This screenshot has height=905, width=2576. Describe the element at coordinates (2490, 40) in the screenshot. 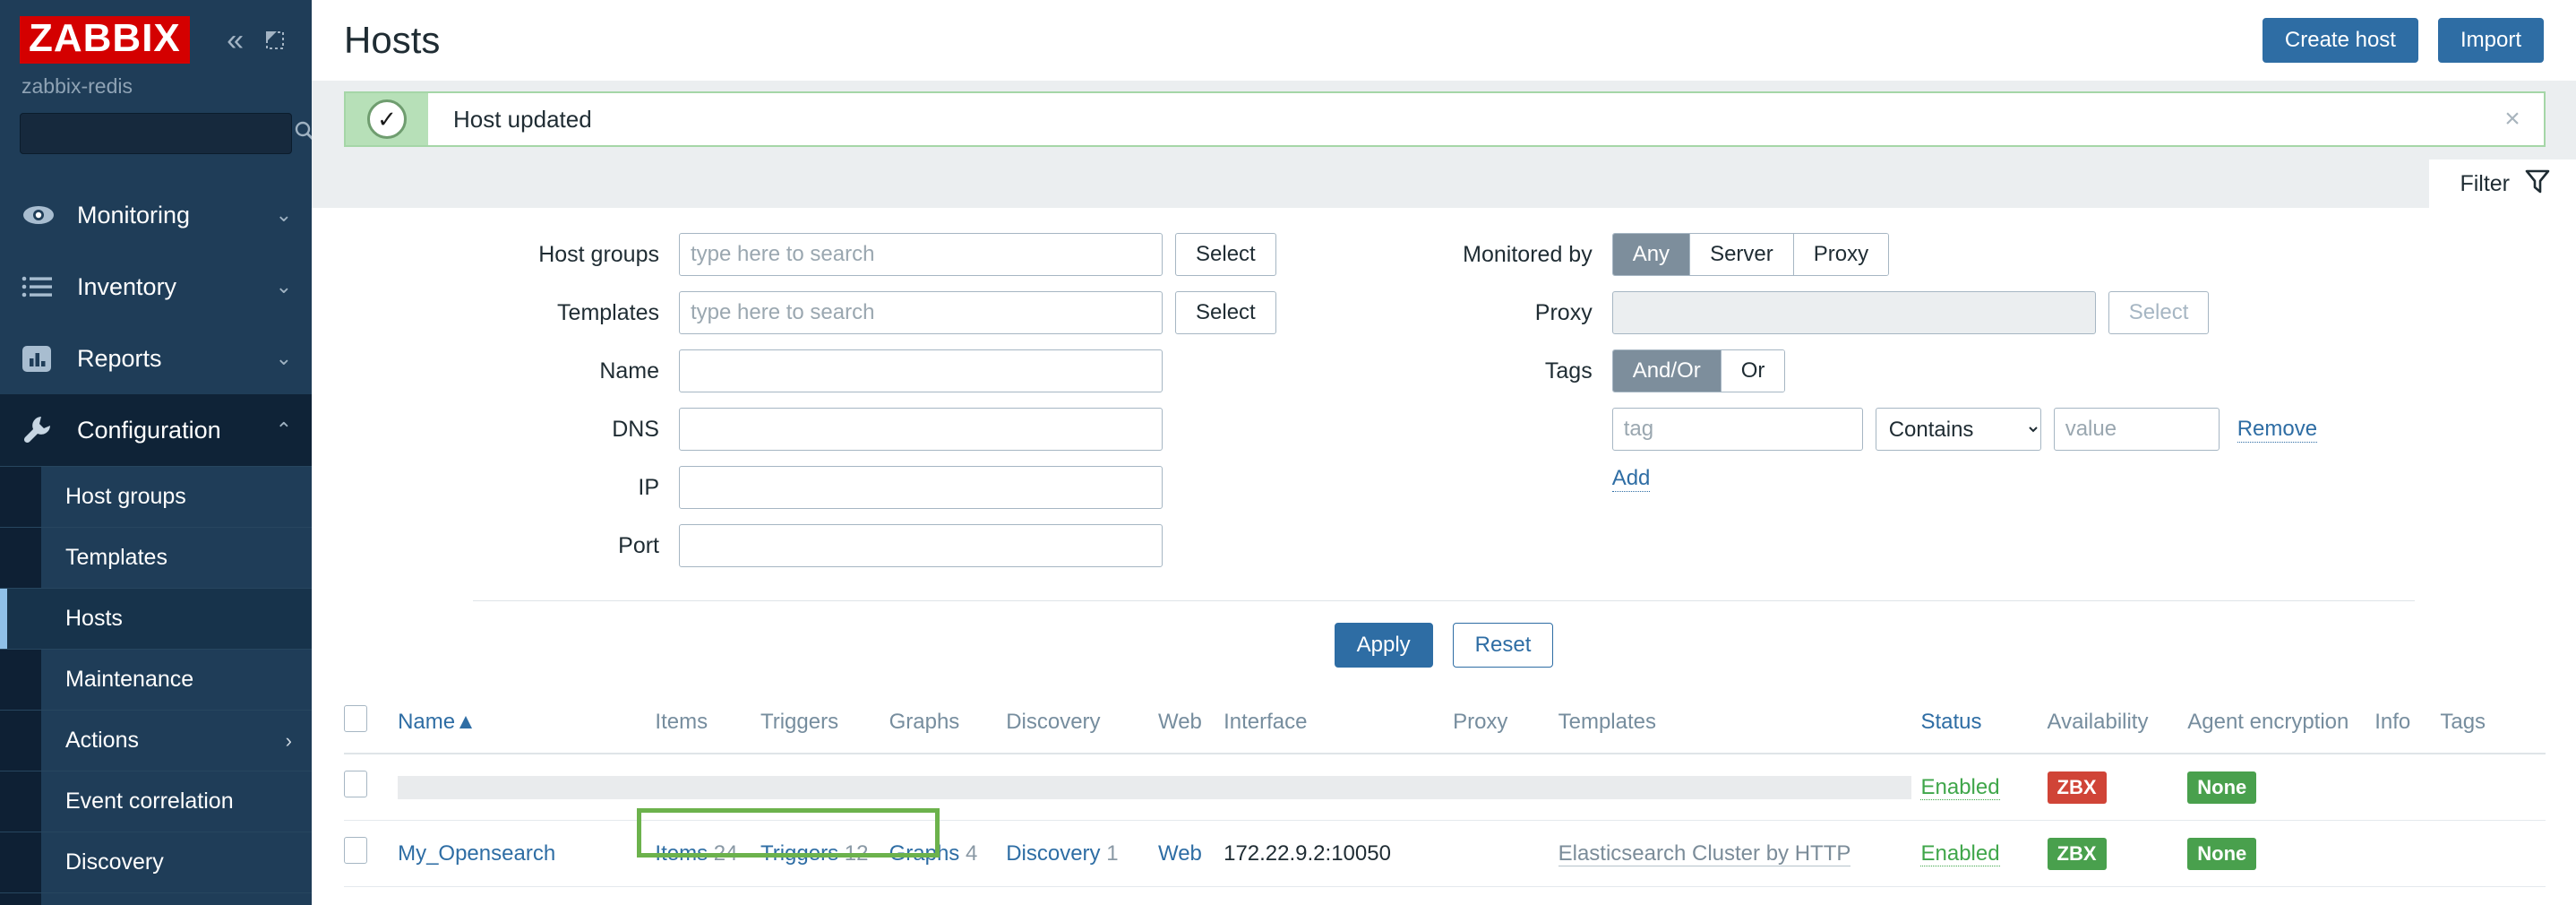

I see `import-button: Import` at that location.